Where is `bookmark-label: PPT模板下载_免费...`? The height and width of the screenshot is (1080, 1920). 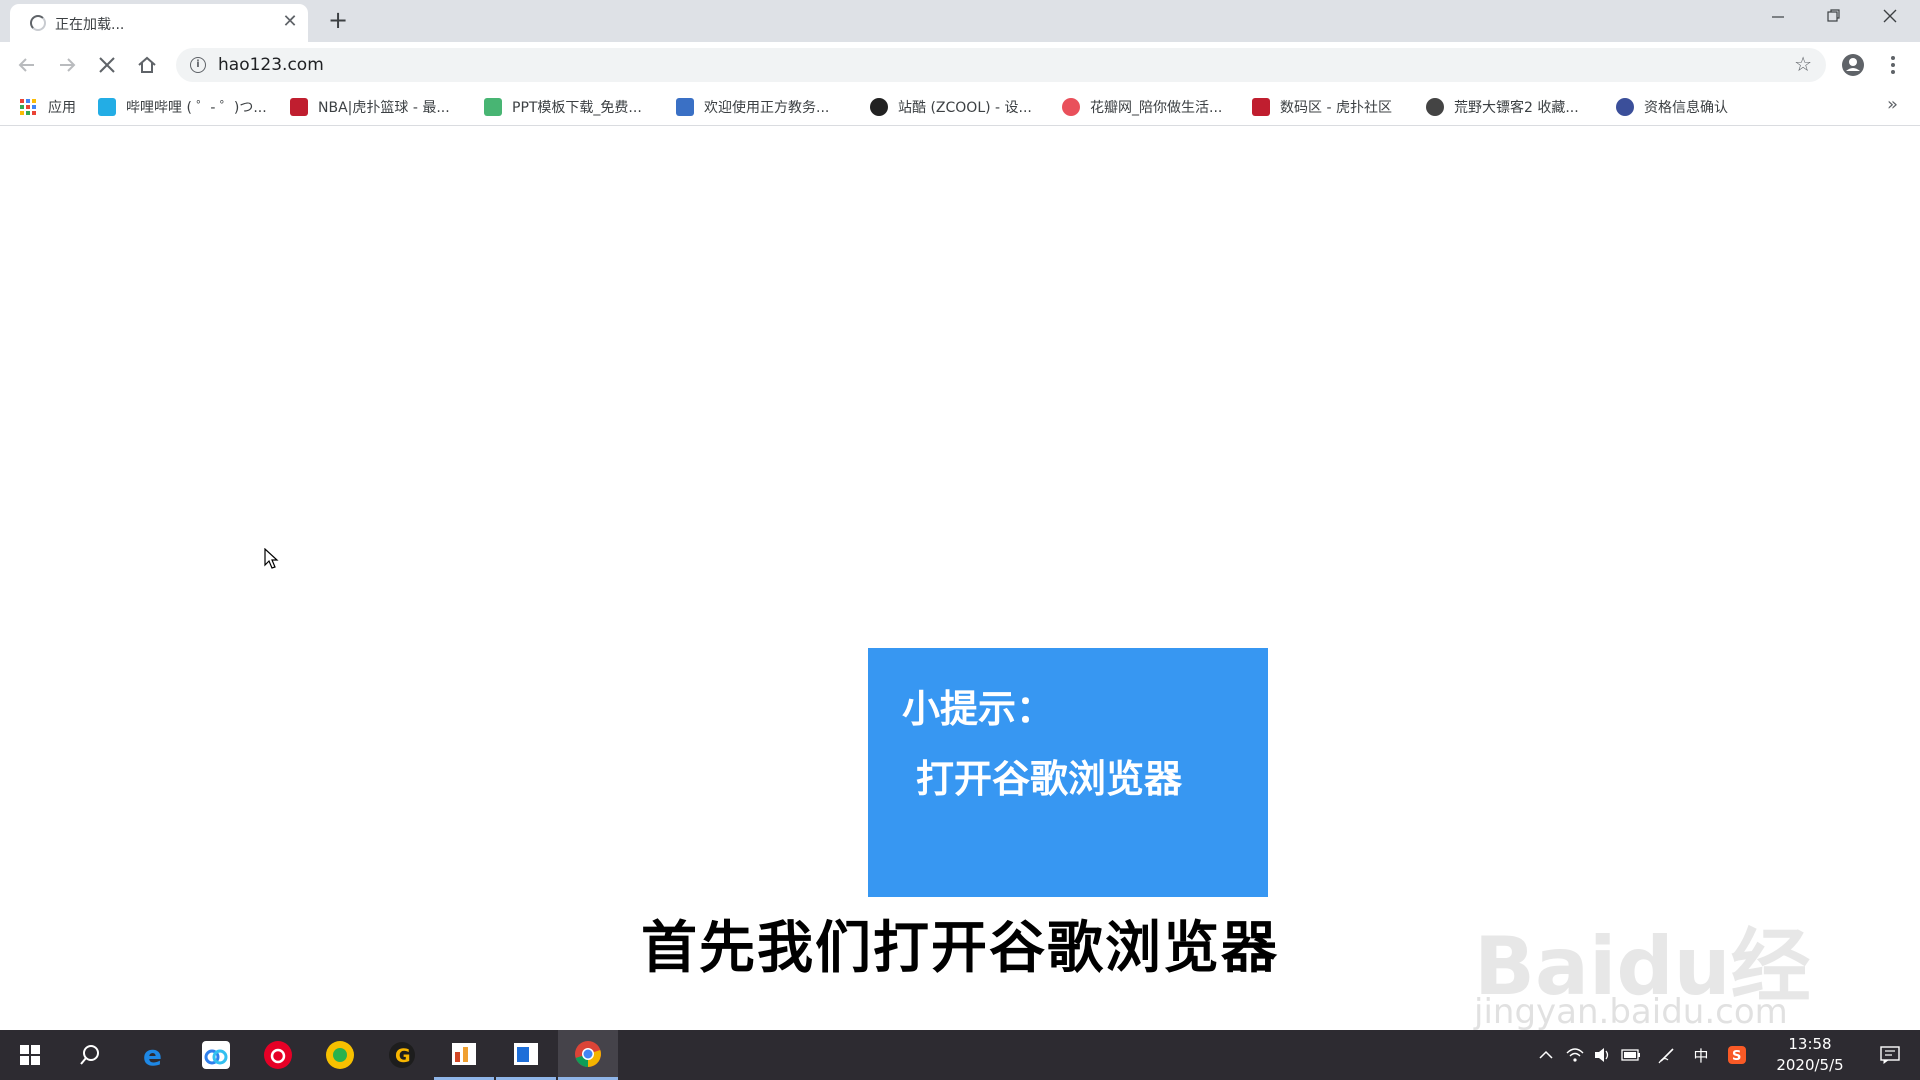
bookmark-label: PPT模板下载_免费... is located at coordinates (577, 108).